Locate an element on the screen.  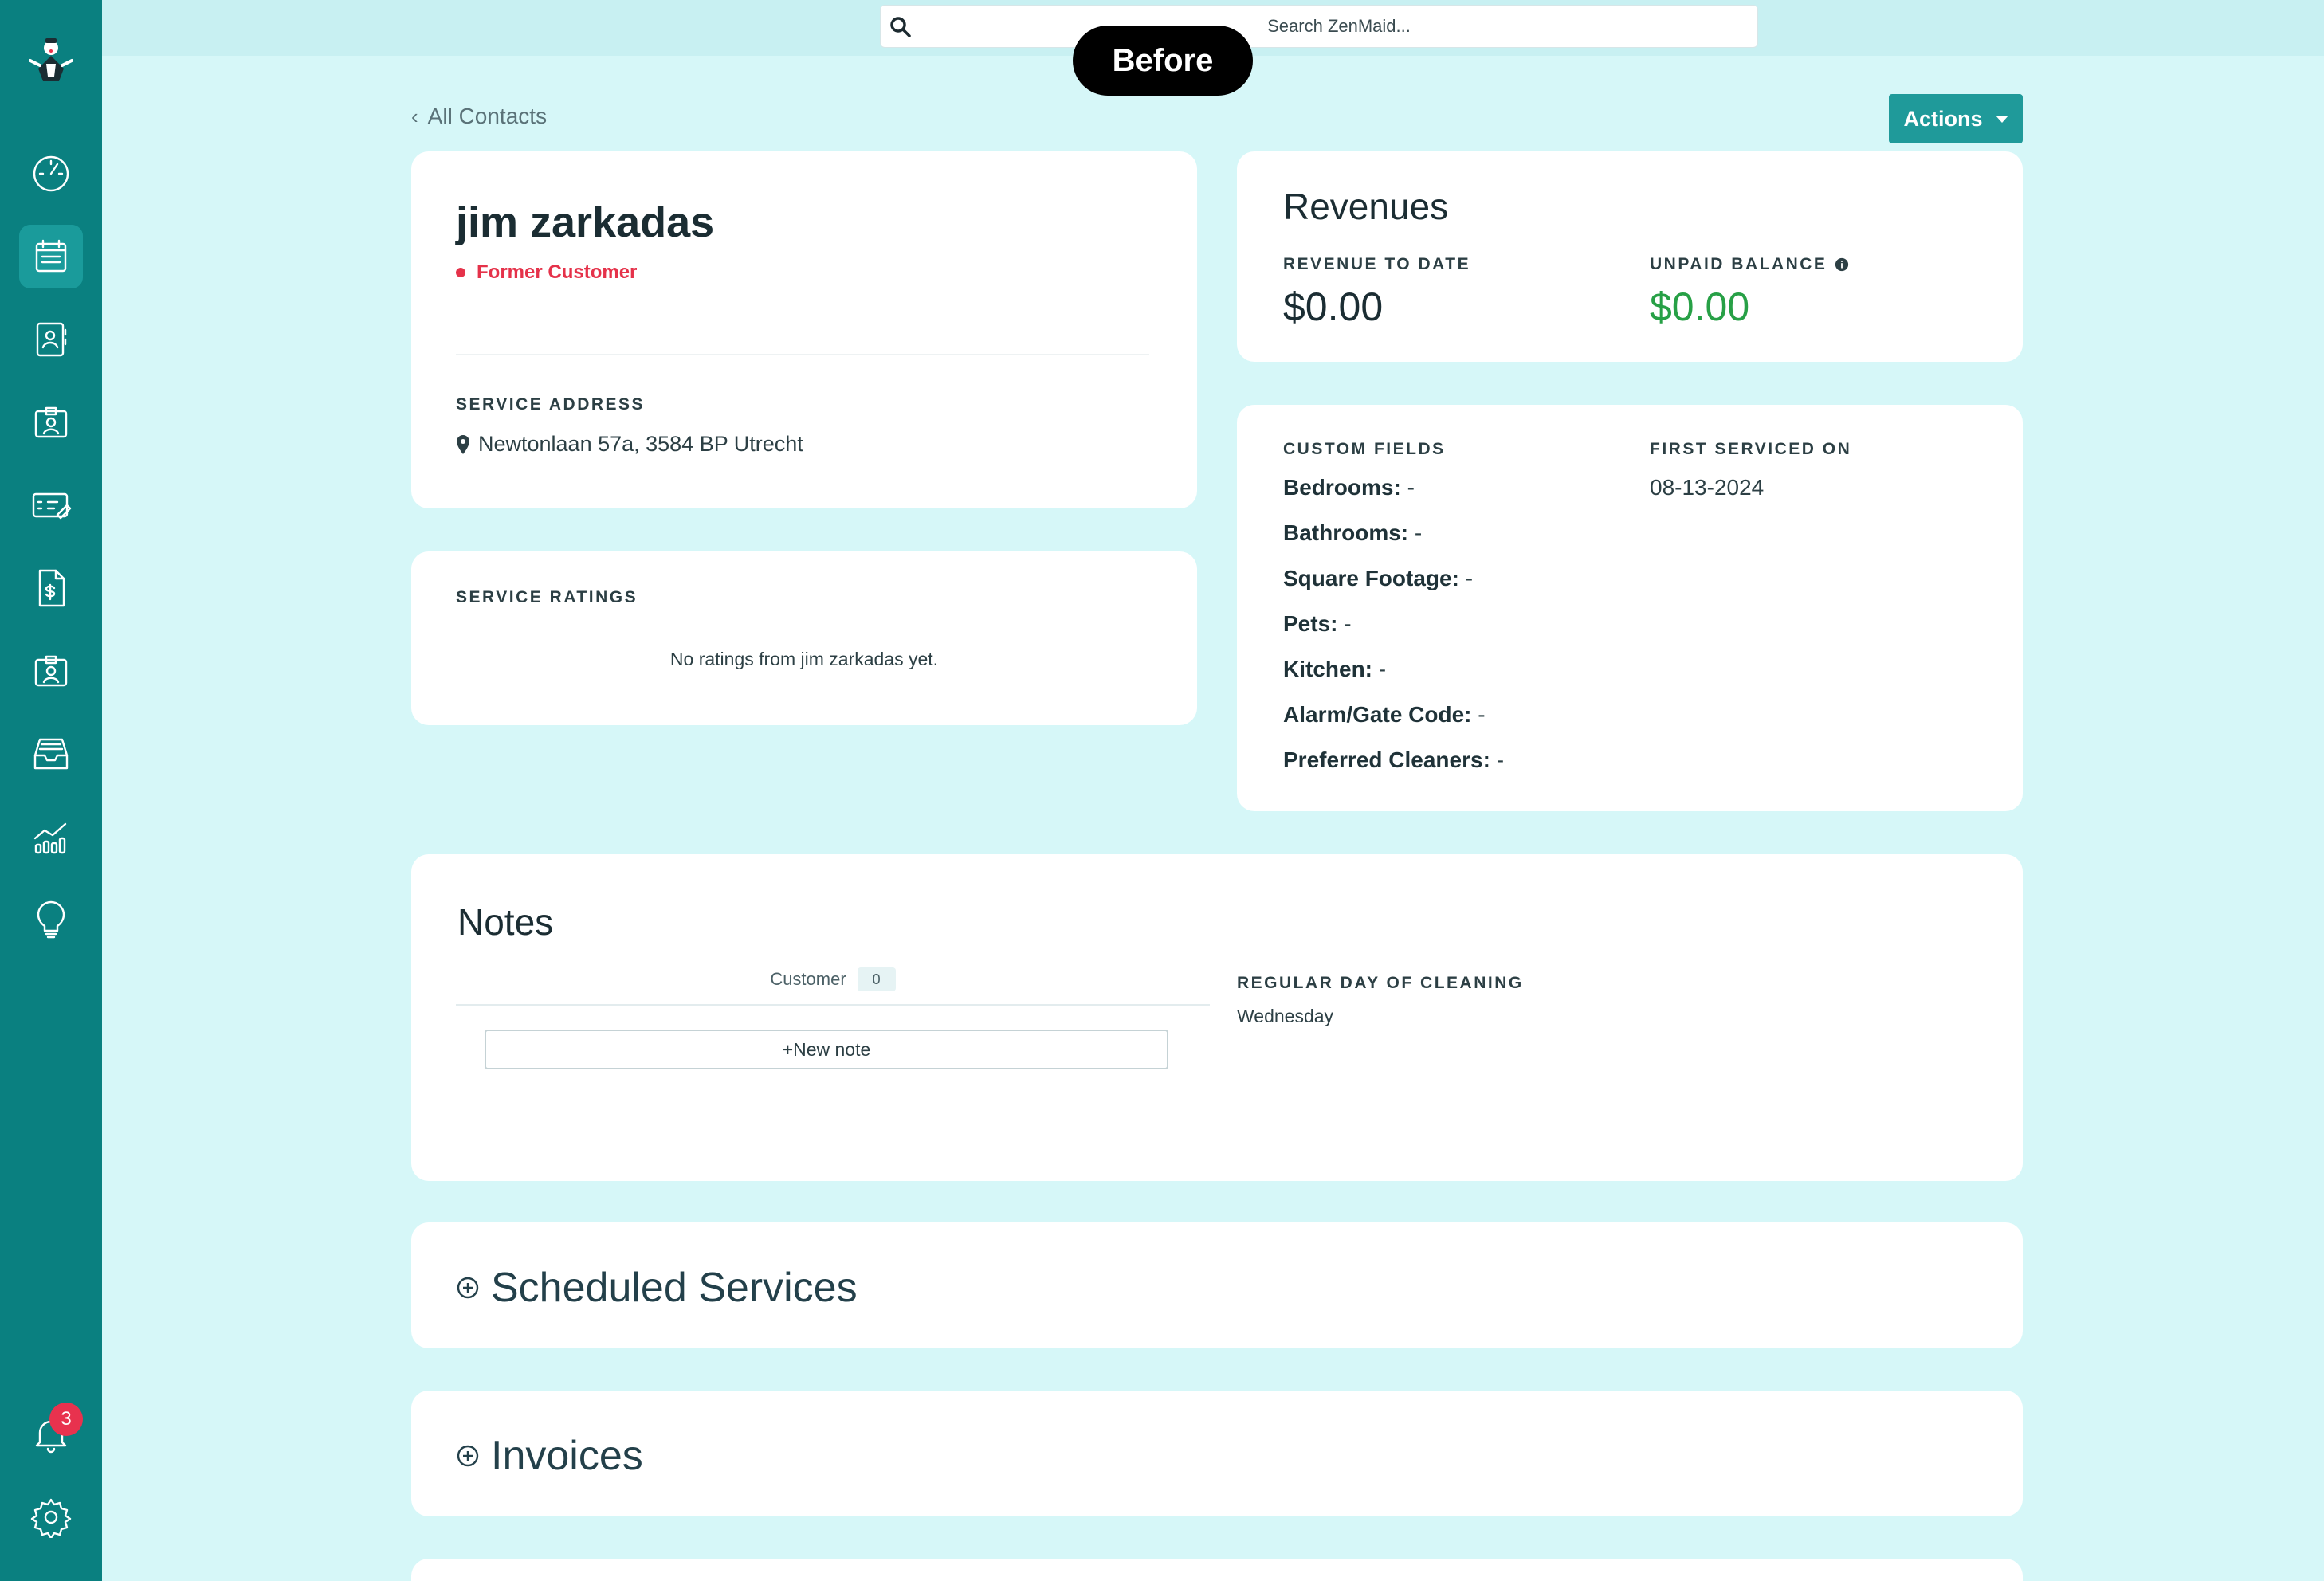
notes-title: Notes is located at coordinates (505, 922).